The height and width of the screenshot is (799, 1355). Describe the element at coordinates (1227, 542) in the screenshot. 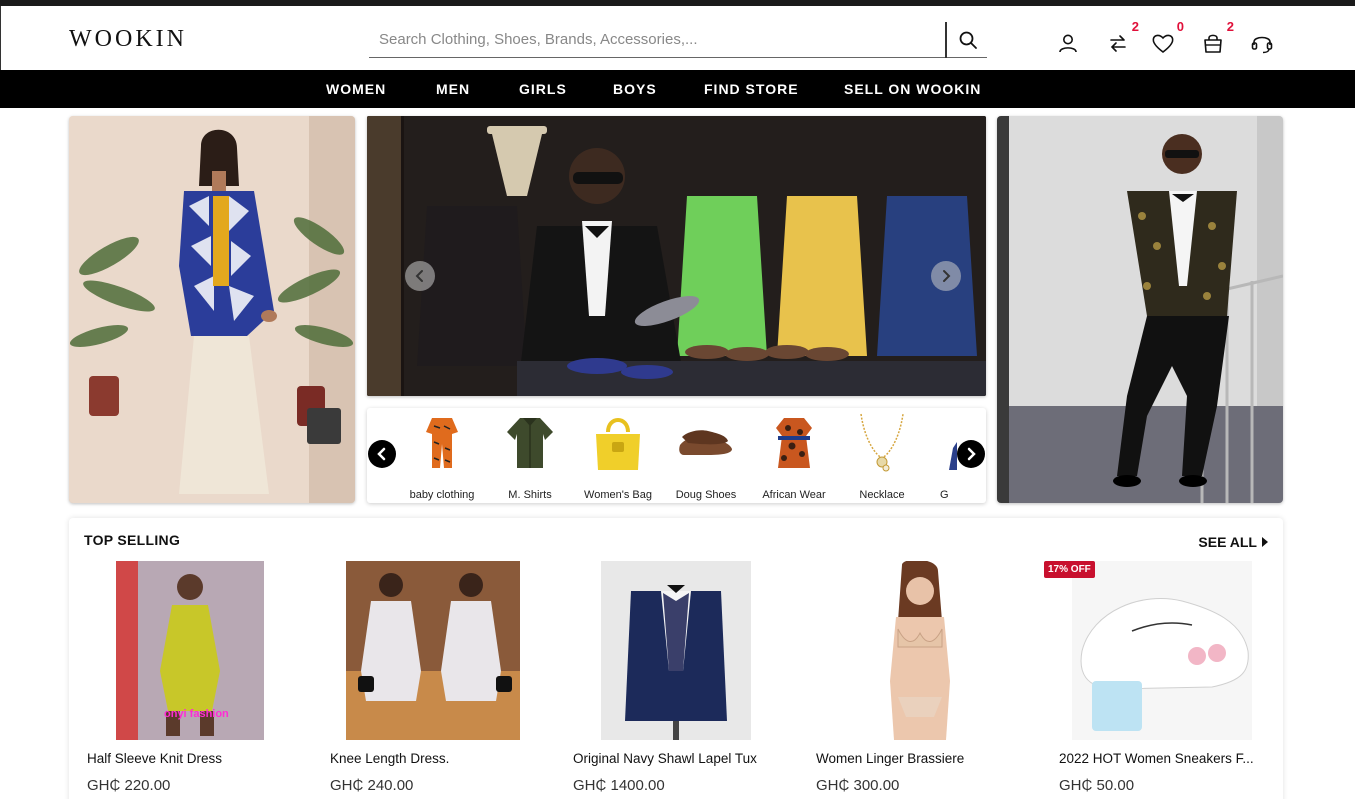

I see `see-all-label: SEE ALL` at that location.